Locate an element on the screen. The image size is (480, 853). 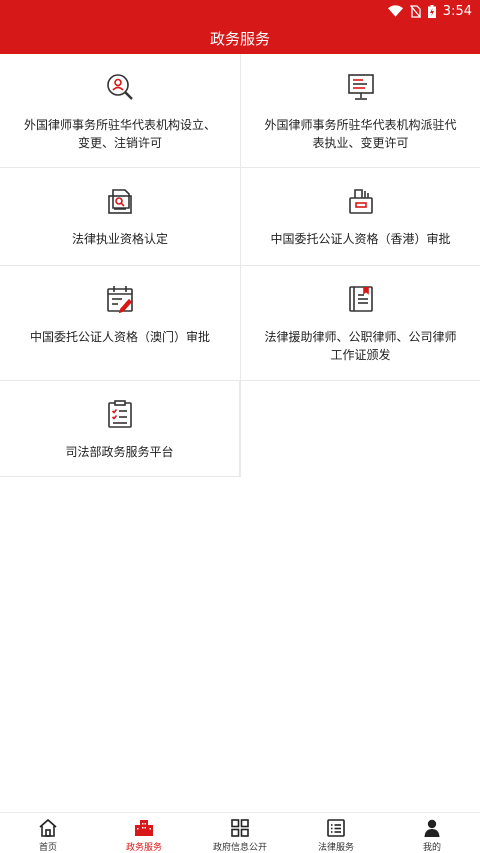
home-icon is located at coordinates (48, 827).